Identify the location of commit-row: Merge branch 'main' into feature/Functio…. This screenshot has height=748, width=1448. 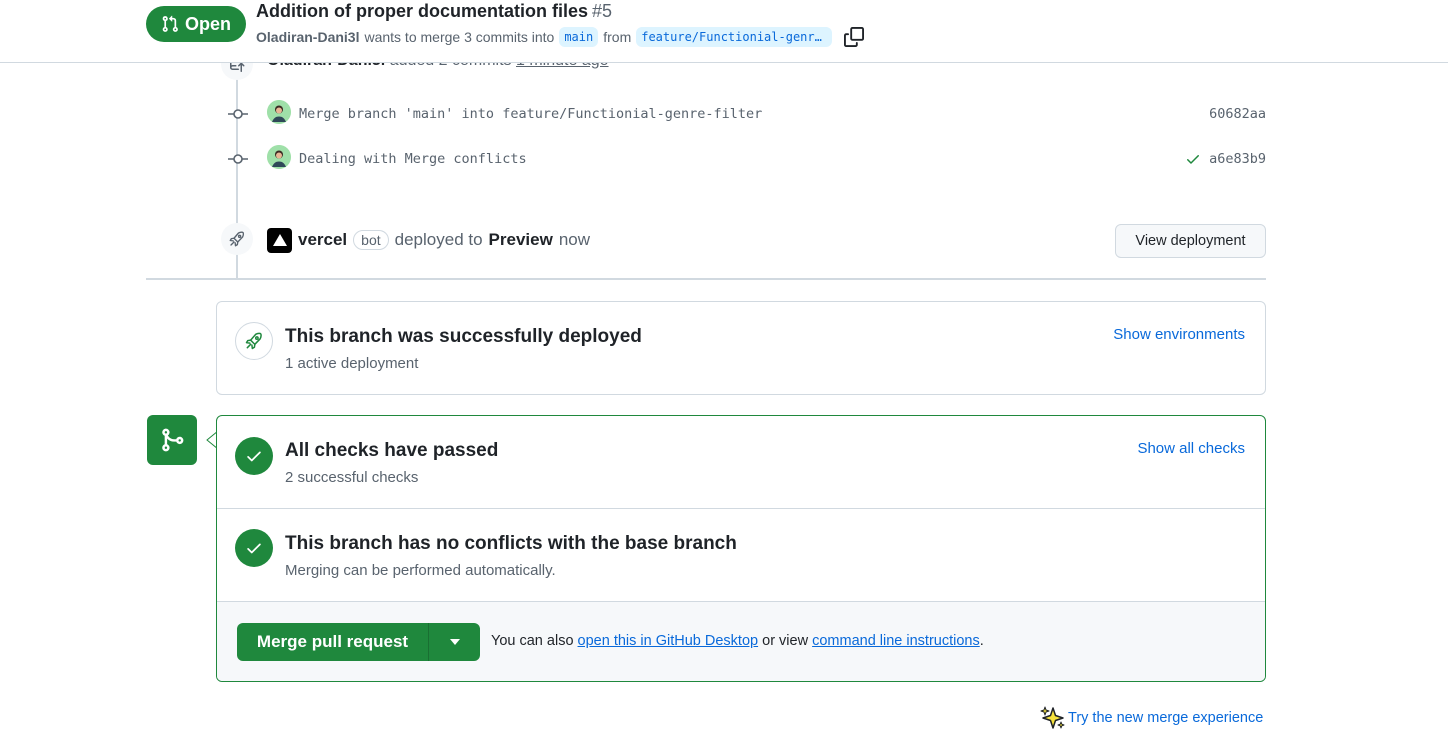
(745, 114).